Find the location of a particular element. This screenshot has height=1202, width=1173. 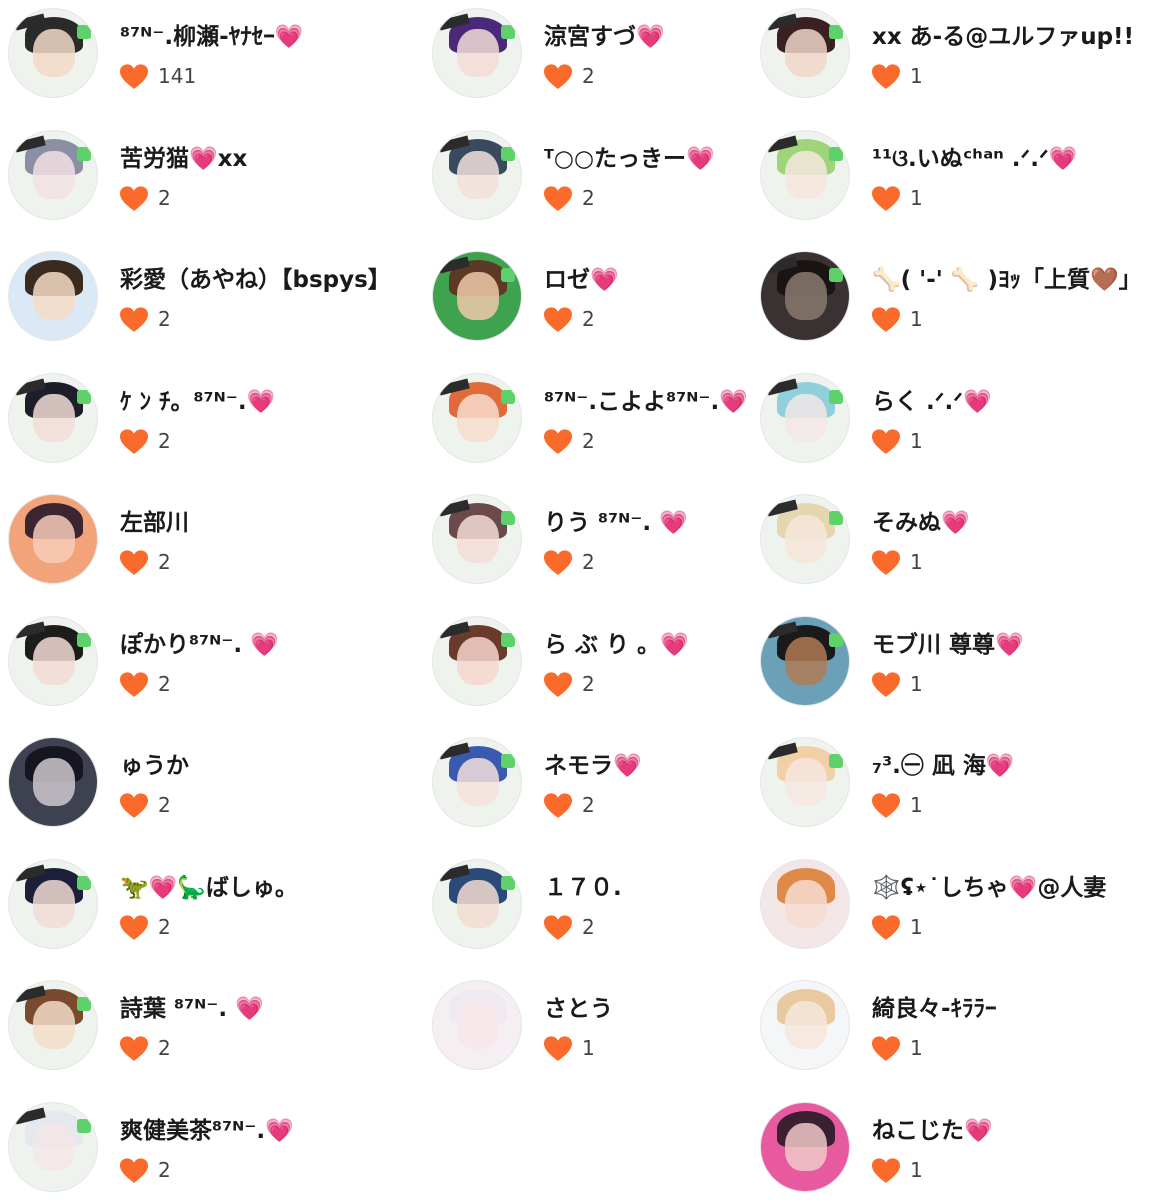

user-list-item: 🕸️ʢ⋆˙しちゃ💗@人妻 1 is located at coordinates (960, 908).